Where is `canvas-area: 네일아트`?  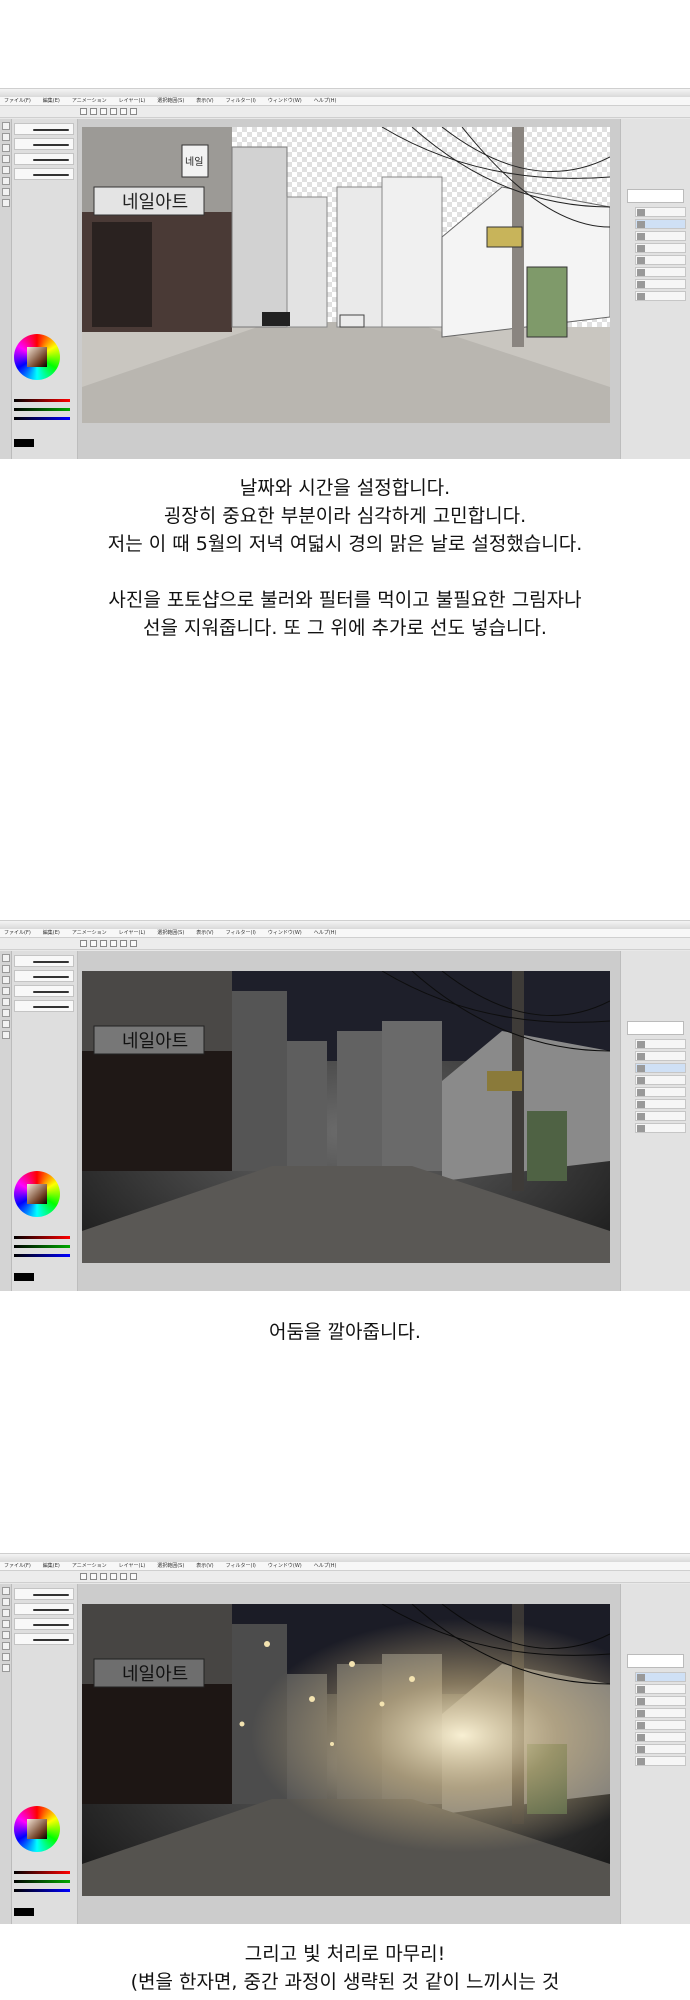
canvas-area: 네일아트 is located at coordinates (349, 1121).